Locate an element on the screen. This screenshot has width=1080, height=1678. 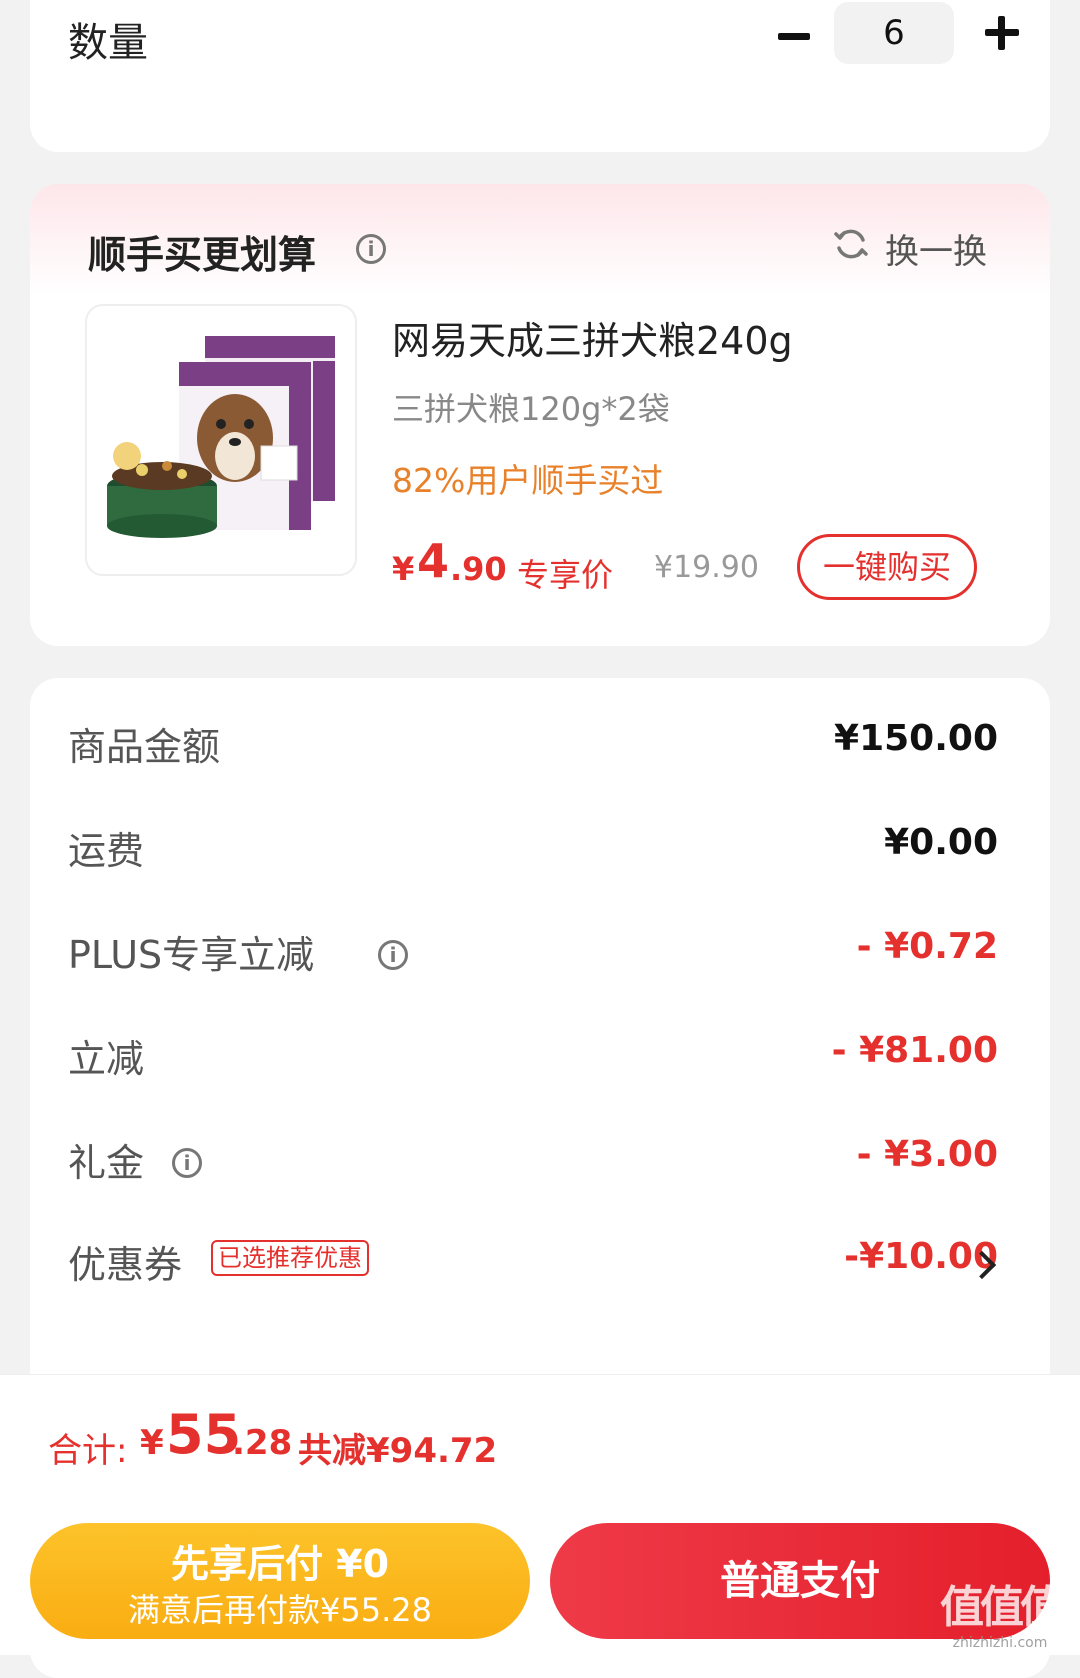
summary-row-instant-discount: 立减 - ¥81.00 is located at coordinates (533, 1058).